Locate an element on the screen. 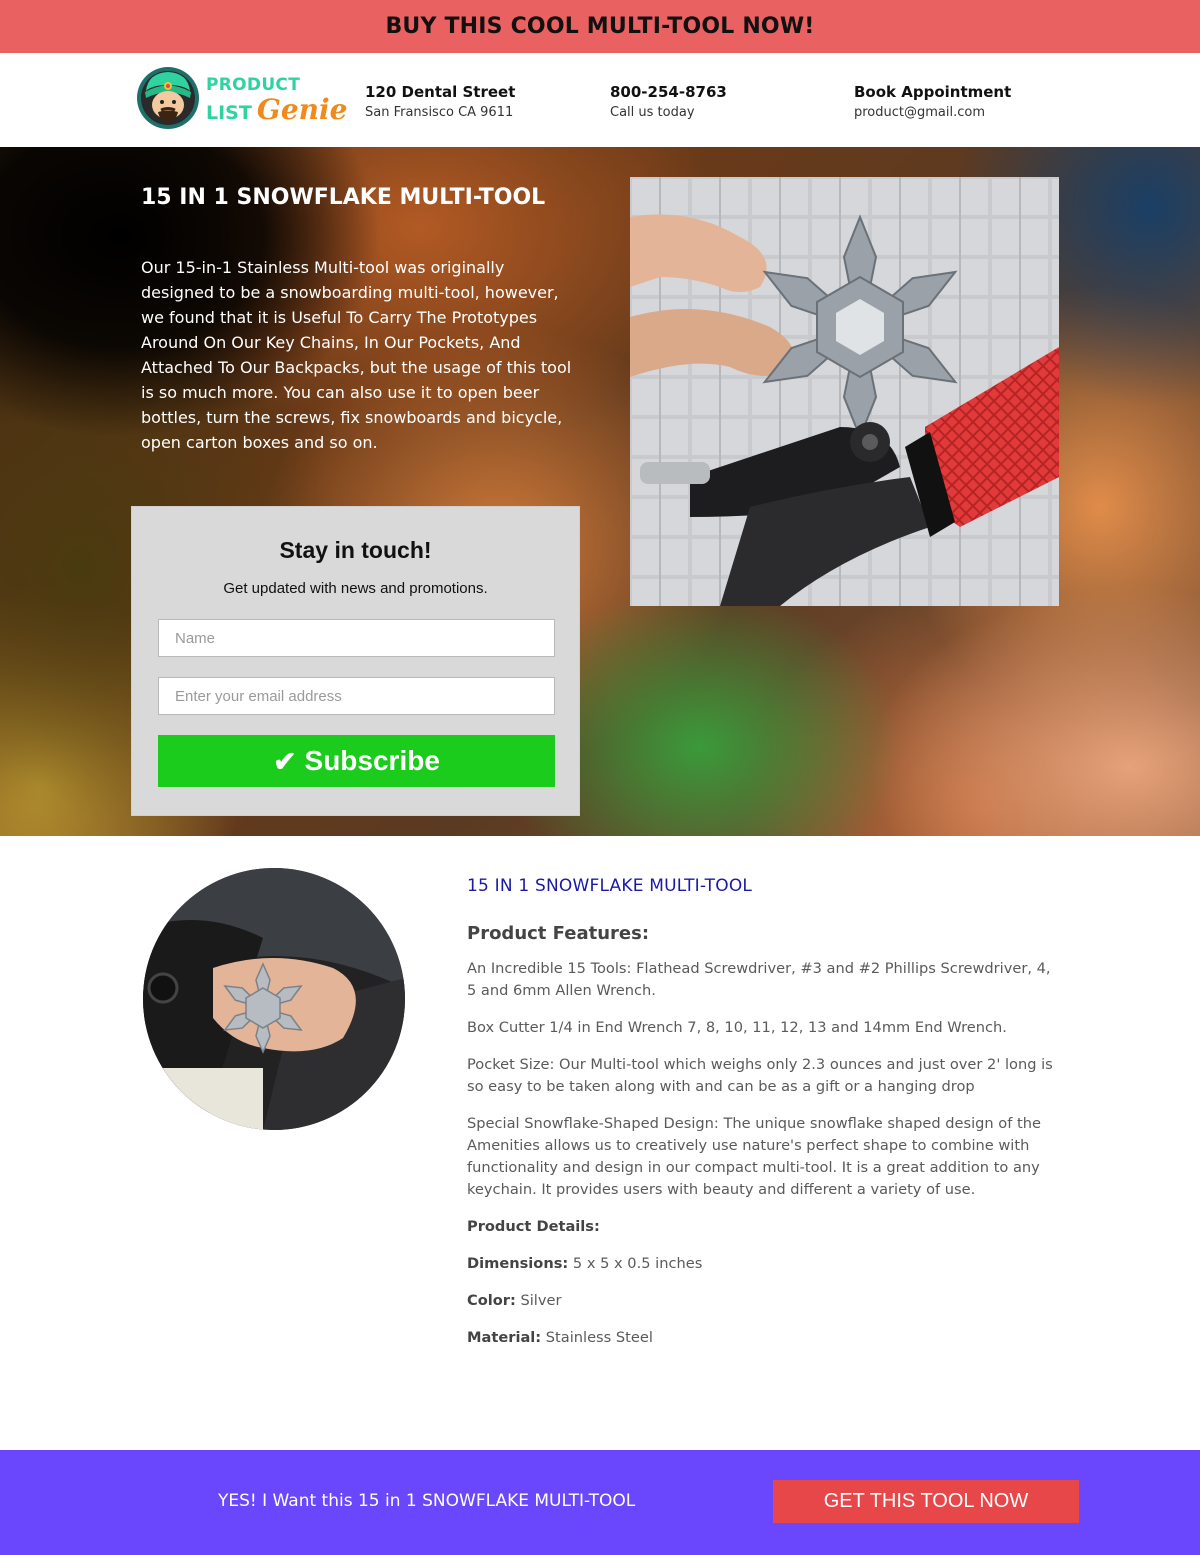  signup-title: Stay in touch! is located at coordinates (355, 550).